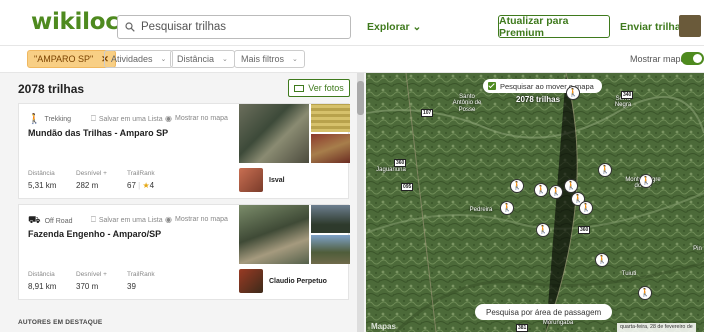 This screenshot has width=704, height=332. I want to click on author: Isval, so click(262, 180).